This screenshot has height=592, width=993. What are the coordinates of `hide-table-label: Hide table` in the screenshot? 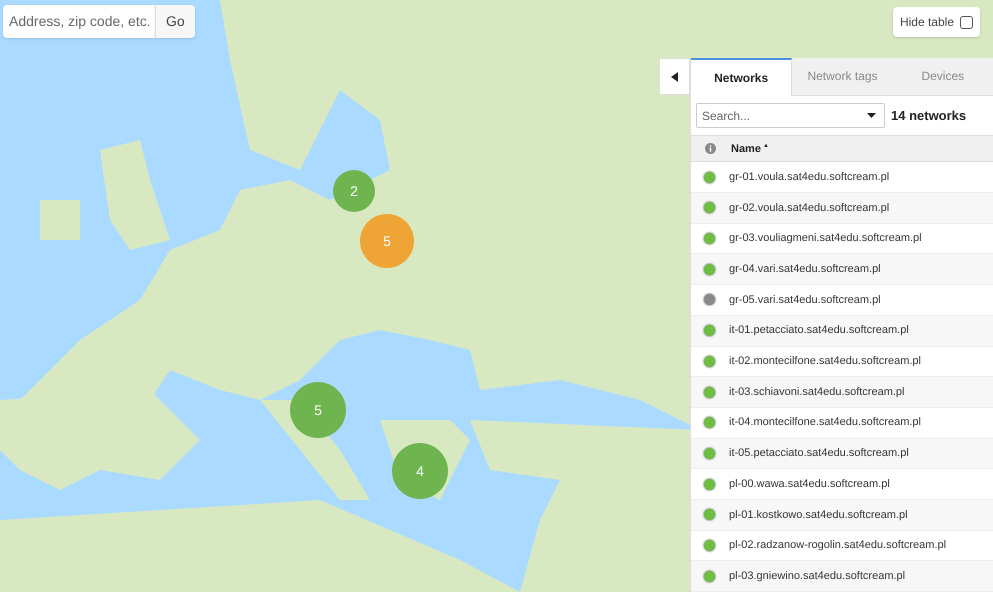 It's located at (927, 22).